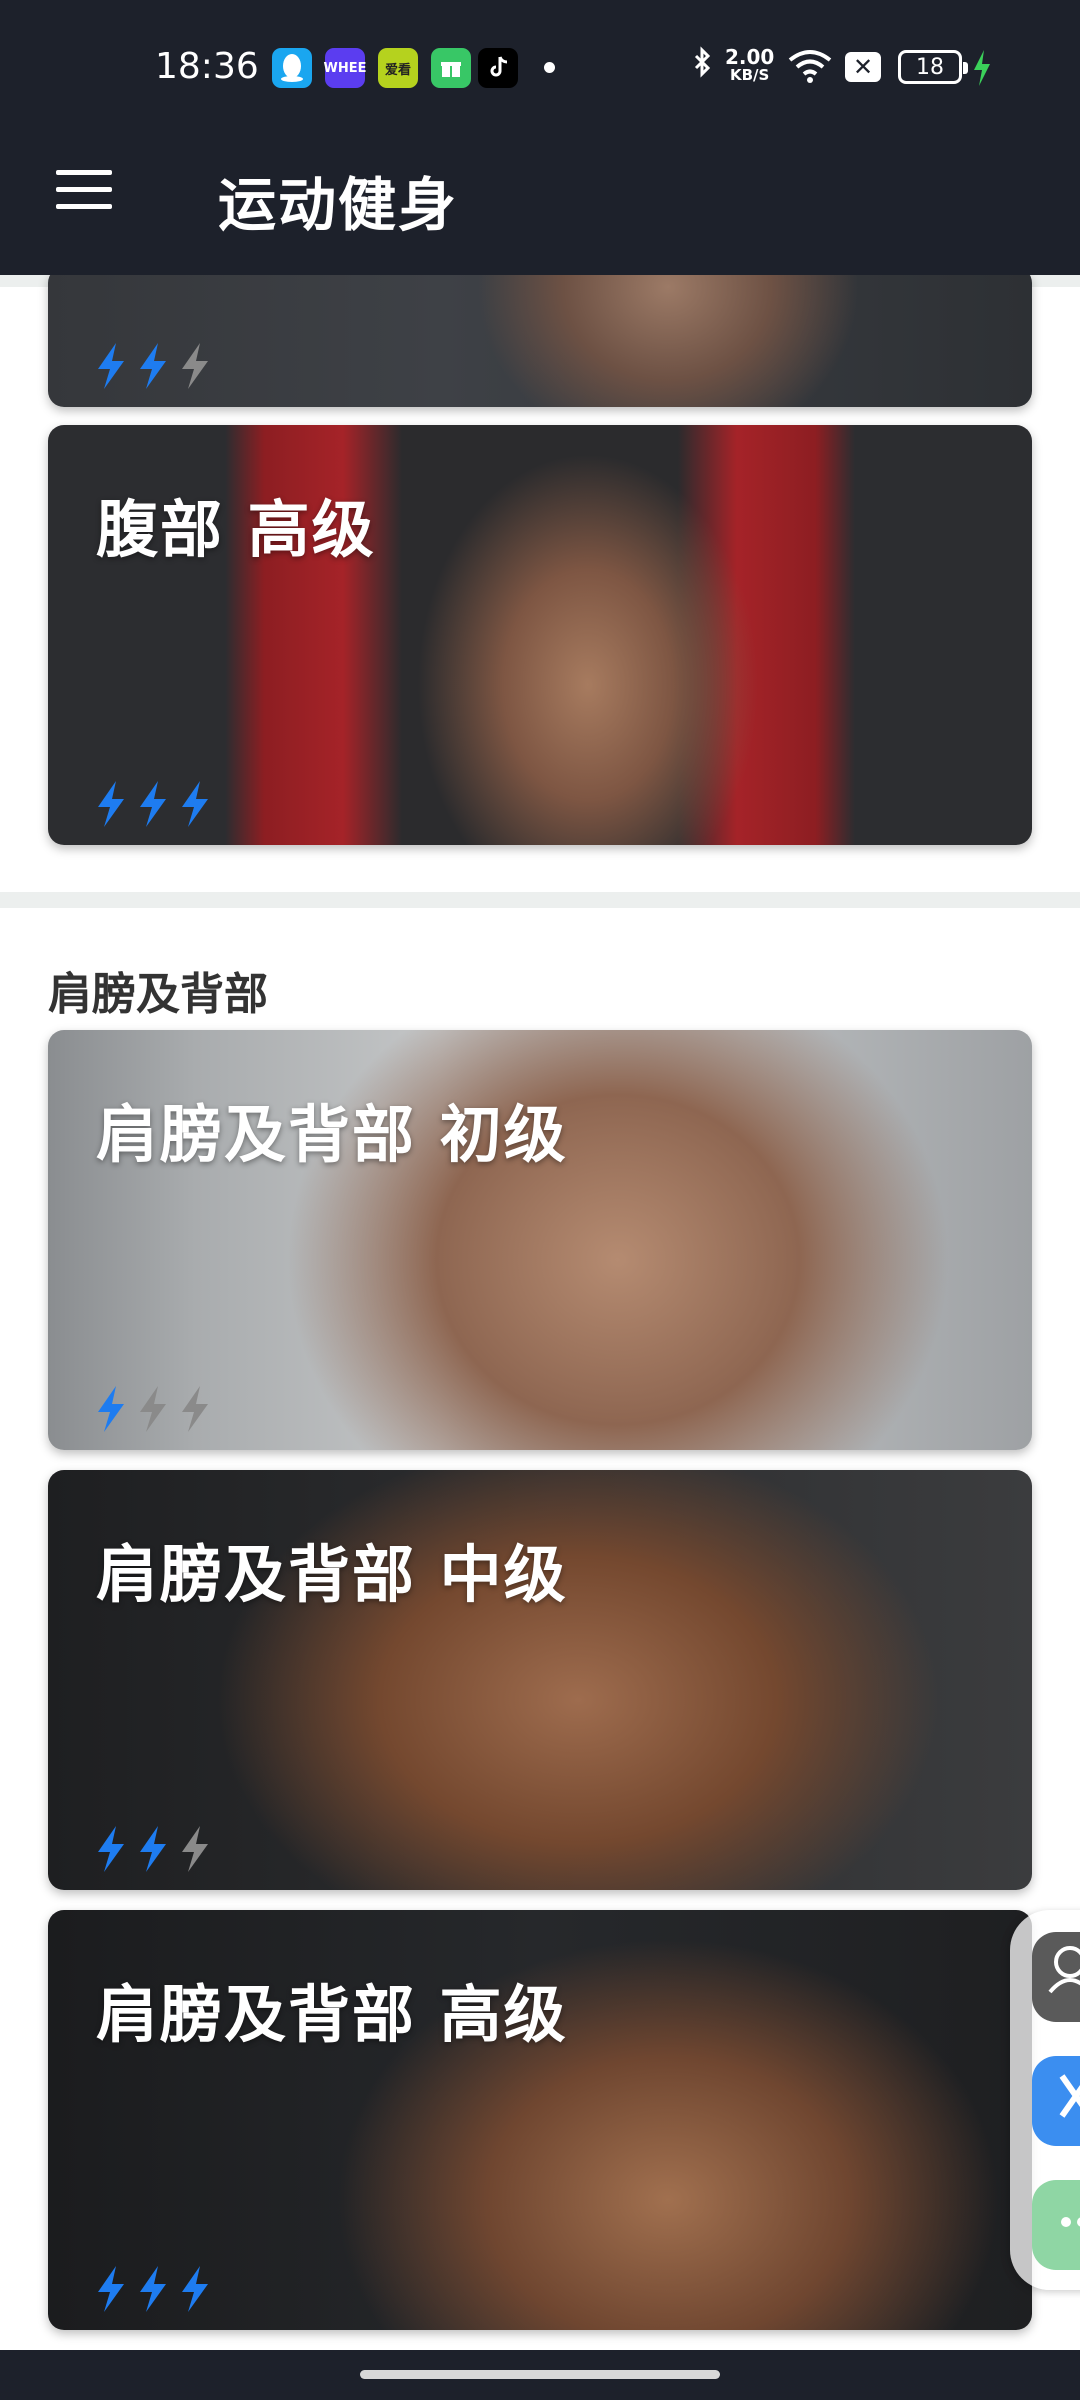 The image size is (1080, 2400). What do you see at coordinates (863, 67) in the screenshot?
I see `no-sim-icon: ✕` at bounding box center [863, 67].